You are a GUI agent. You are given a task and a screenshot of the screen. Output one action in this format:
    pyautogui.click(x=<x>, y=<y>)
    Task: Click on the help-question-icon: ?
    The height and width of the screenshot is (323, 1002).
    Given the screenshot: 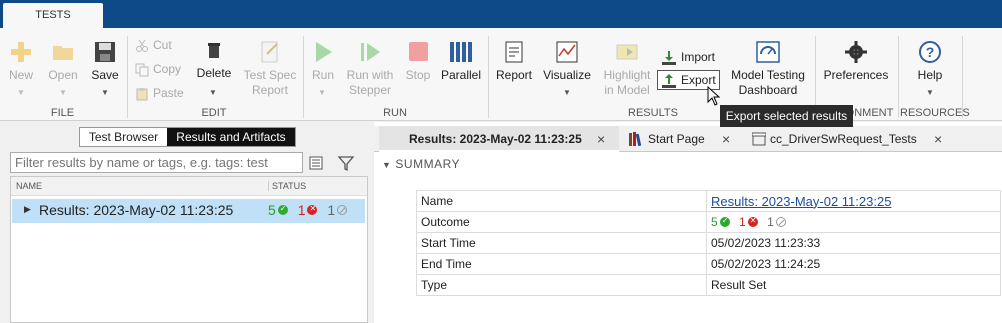 What is the action you would take?
    pyautogui.click(x=930, y=52)
    